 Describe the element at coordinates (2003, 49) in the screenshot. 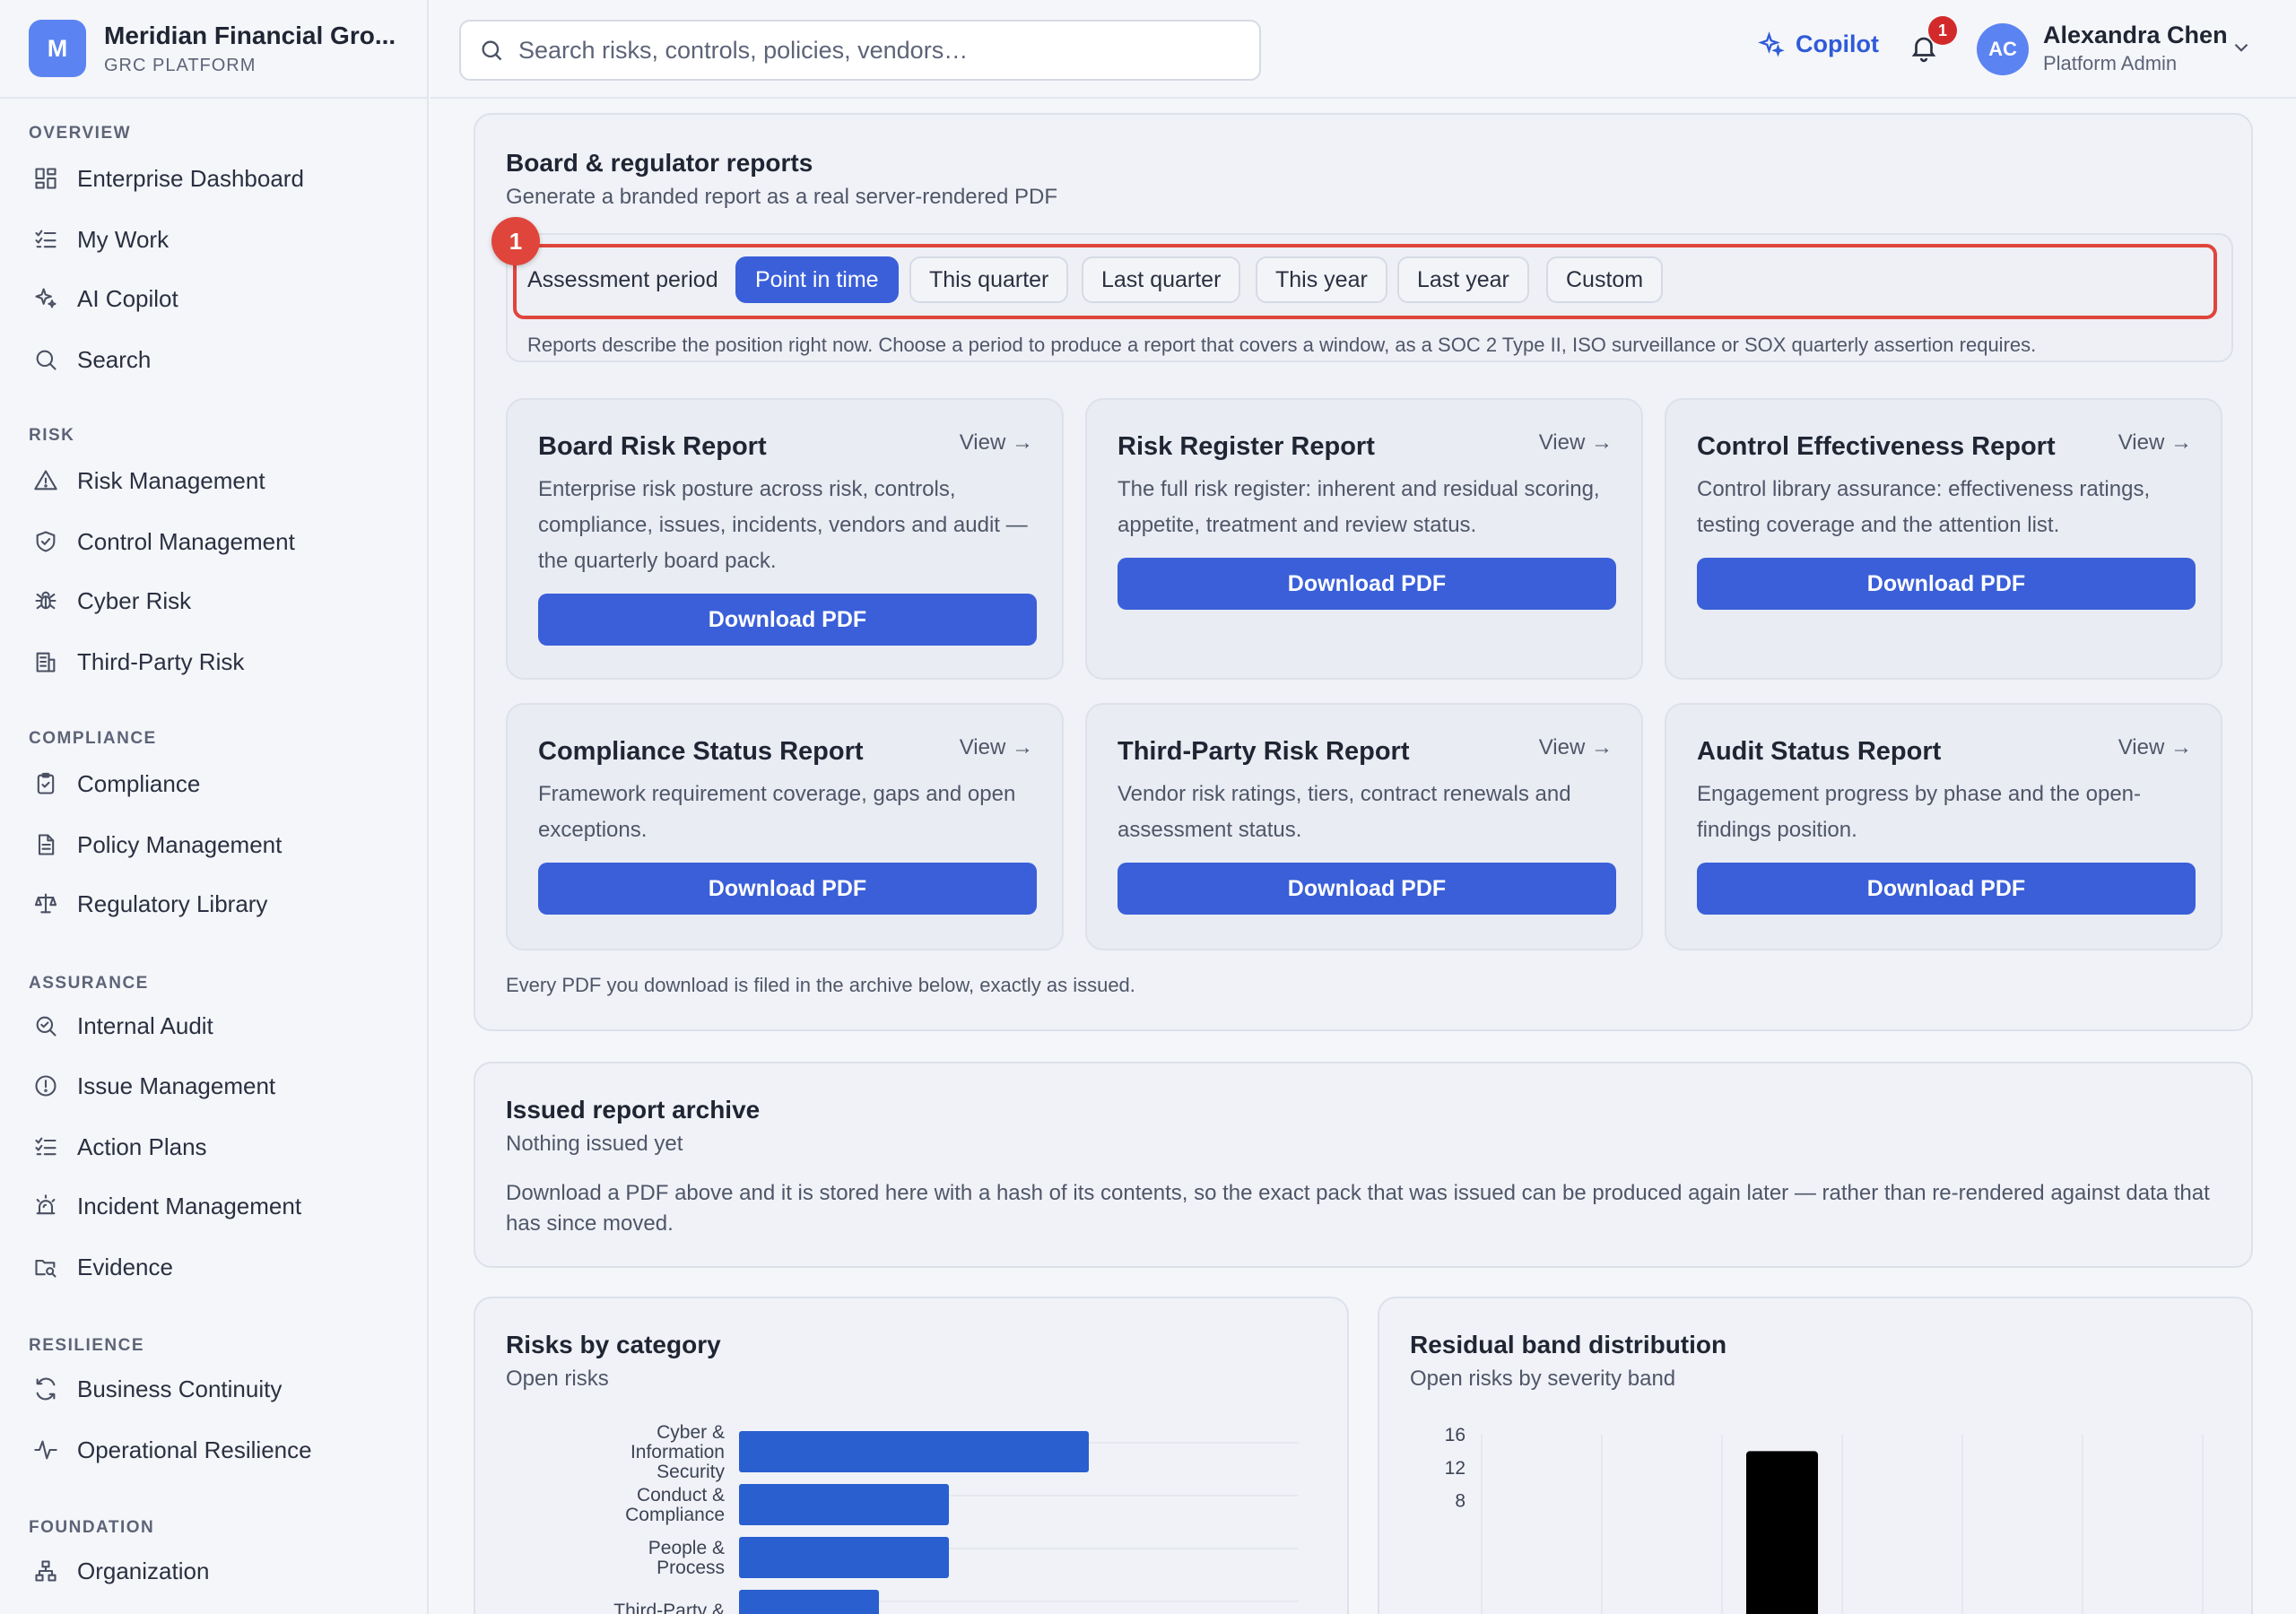

I see `avatar: AC` at that location.